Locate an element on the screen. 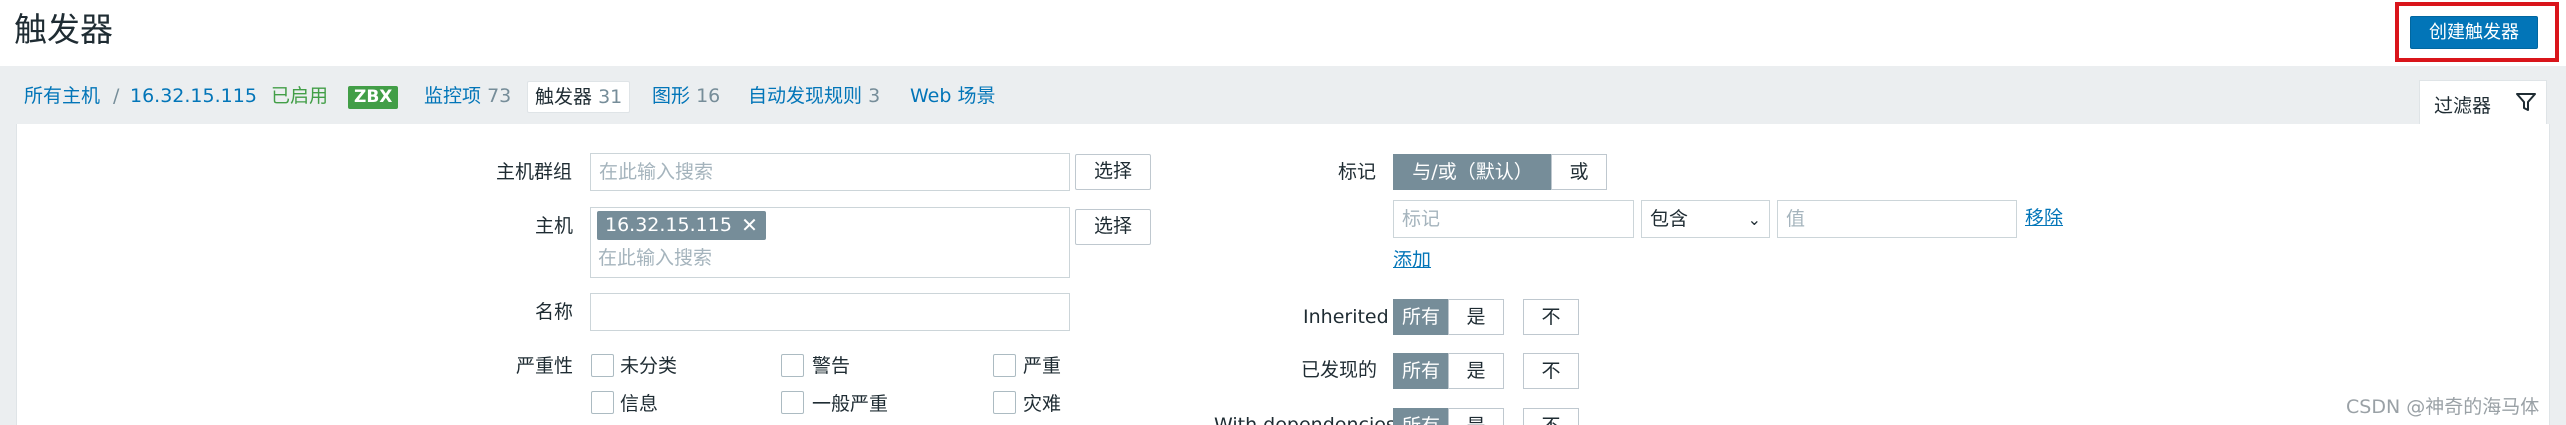 Image resolution: width=2566 pixels, height=425 pixels. severity-checkbox-disaster is located at coordinates (1004, 402).